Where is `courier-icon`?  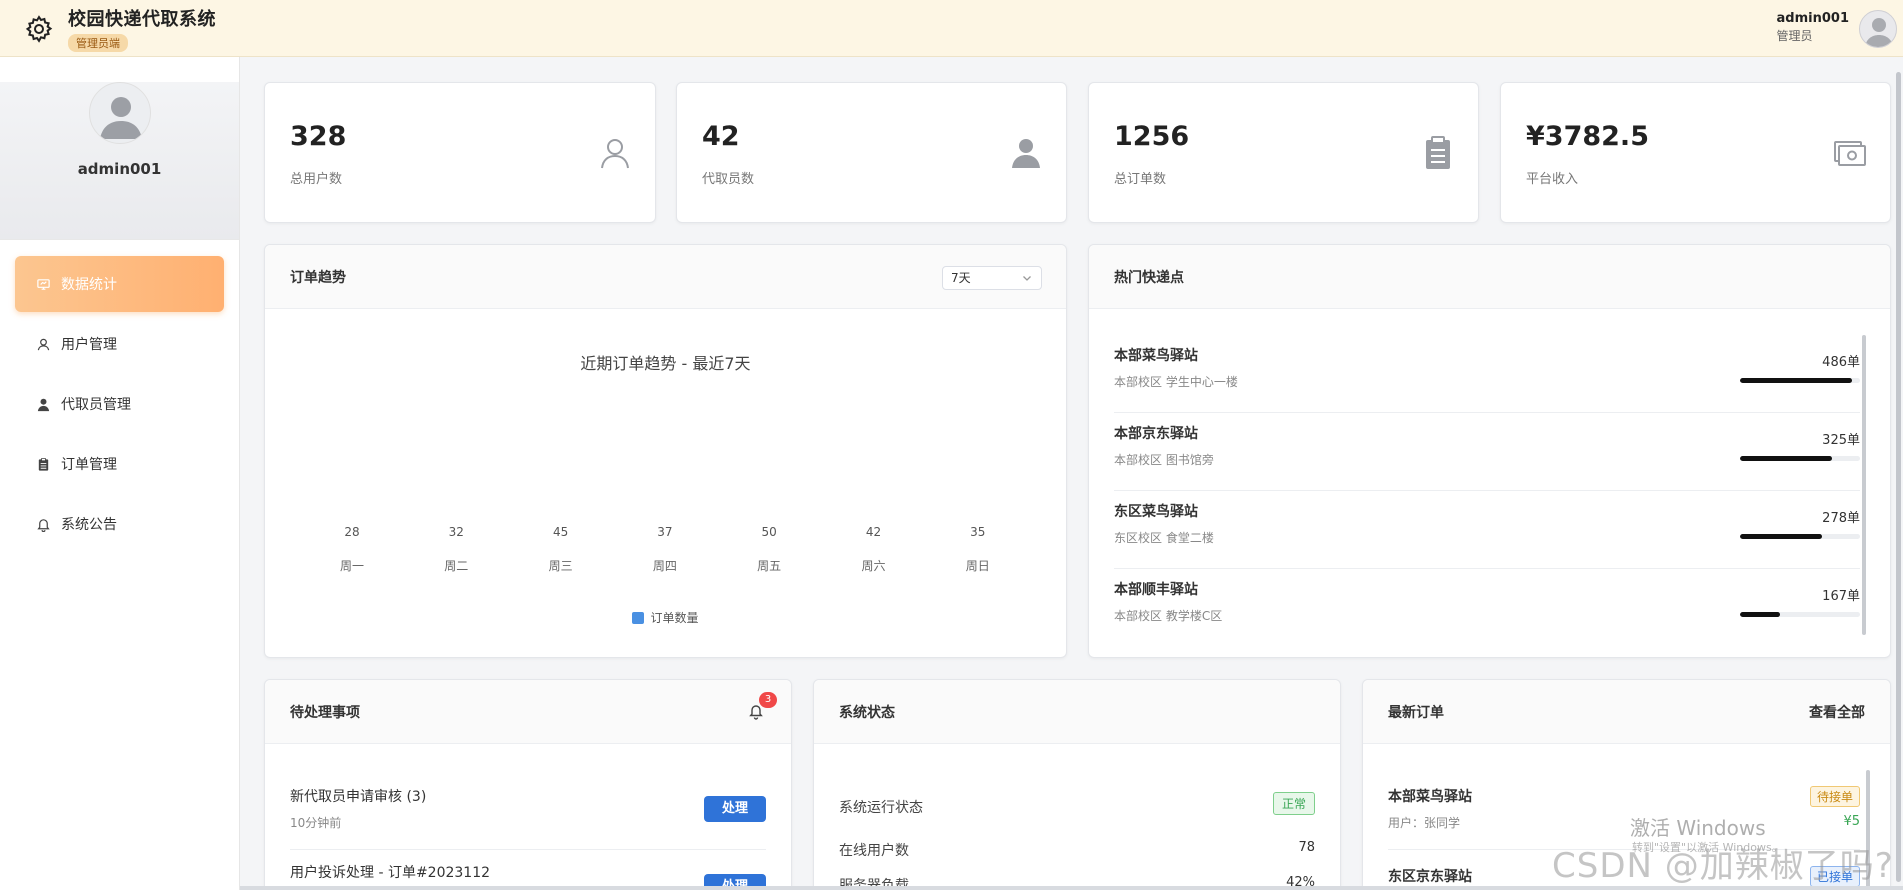
courier-icon is located at coordinates (43, 404).